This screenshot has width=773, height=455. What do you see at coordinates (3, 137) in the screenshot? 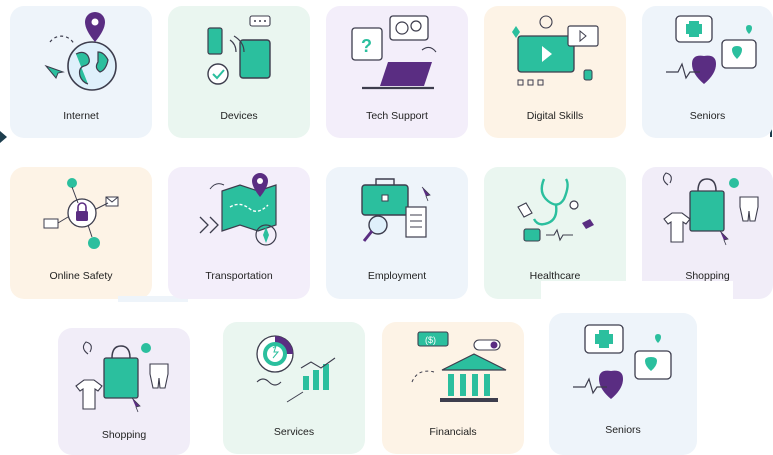
I see `carousel-prev-arrow` at bounding box center [3, 137].